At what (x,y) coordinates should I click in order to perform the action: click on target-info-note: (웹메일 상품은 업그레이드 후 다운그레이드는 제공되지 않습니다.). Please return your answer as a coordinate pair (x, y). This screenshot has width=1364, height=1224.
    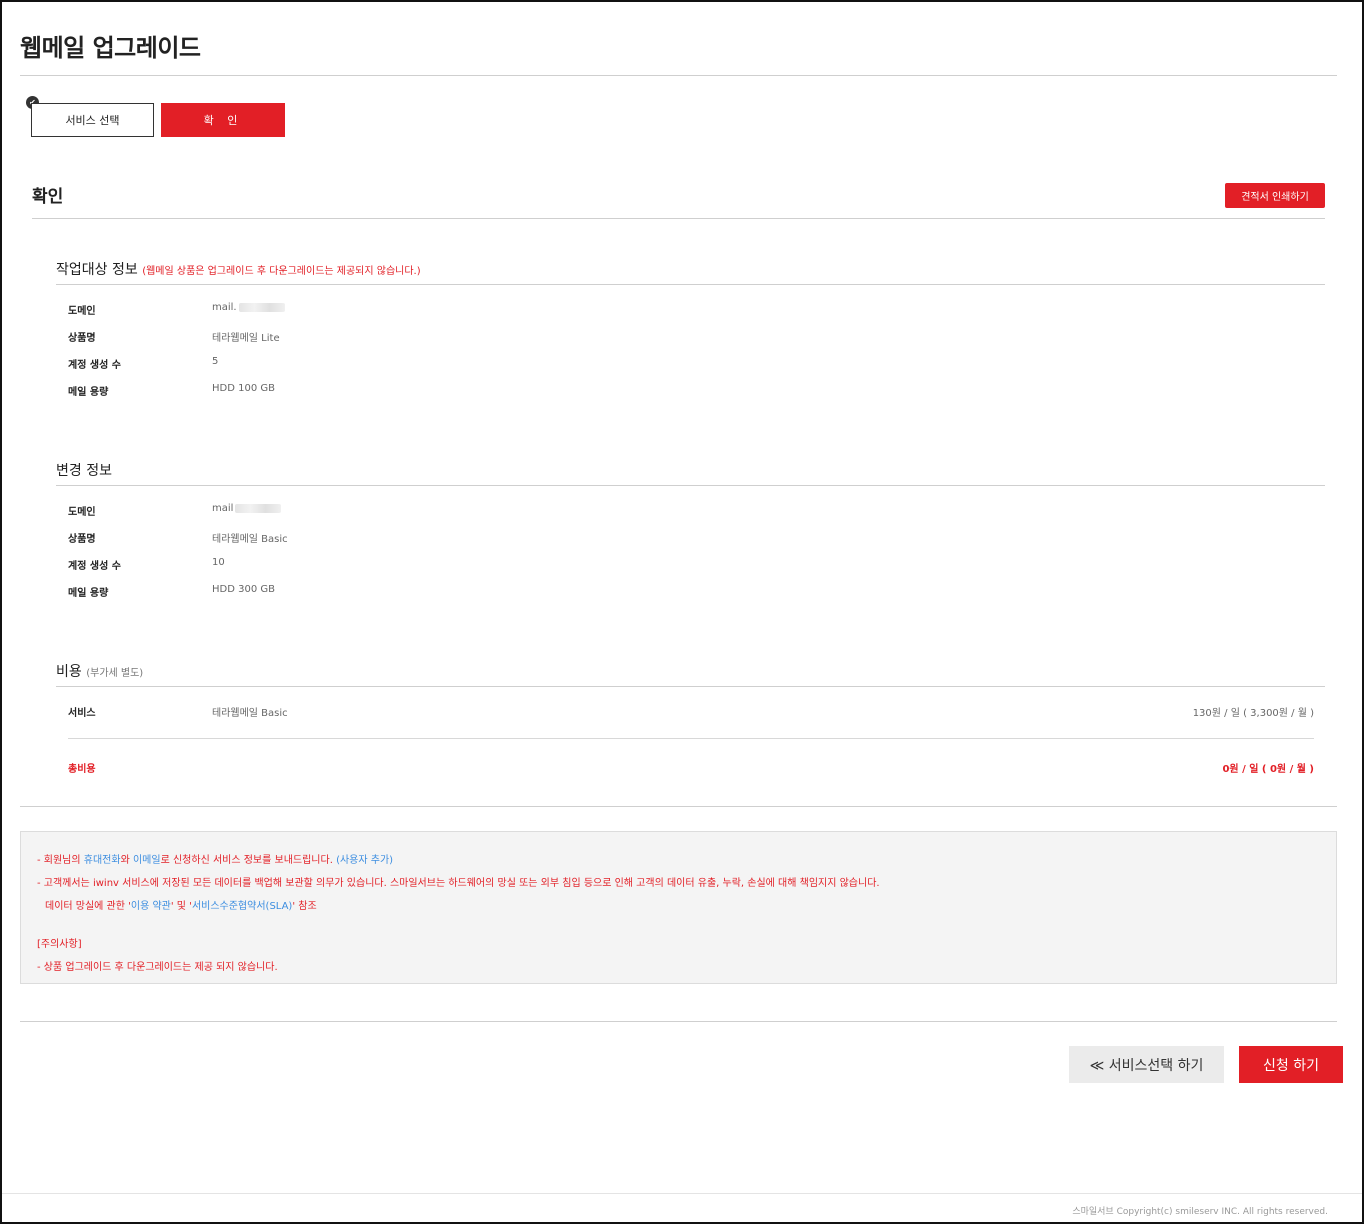
    Looking at the image, I should click on (281, 271).